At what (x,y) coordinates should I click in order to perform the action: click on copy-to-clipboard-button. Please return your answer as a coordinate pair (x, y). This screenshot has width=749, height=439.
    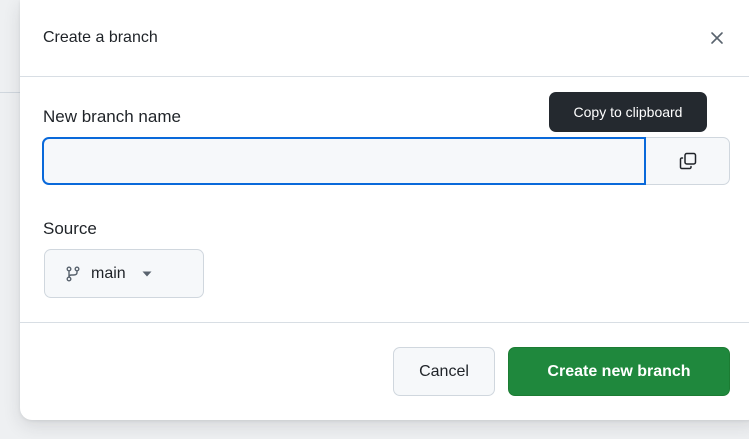
    Looking at the image, I should click on (688, 161).